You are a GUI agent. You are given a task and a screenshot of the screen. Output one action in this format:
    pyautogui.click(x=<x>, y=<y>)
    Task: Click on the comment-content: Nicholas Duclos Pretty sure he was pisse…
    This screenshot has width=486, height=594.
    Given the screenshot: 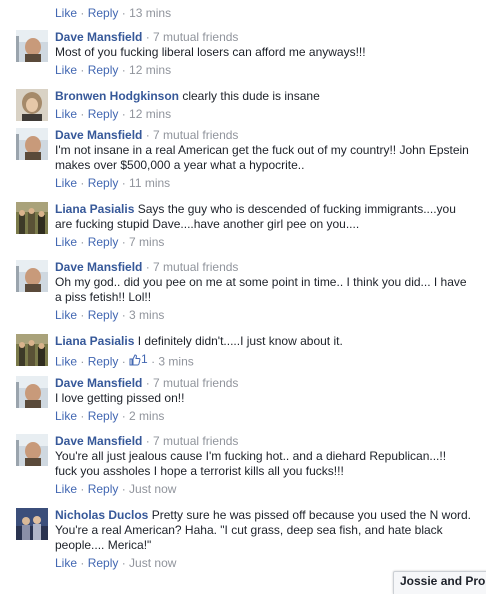 What is the action you would take?
    pyautogui.click(x=263, y=530)
    